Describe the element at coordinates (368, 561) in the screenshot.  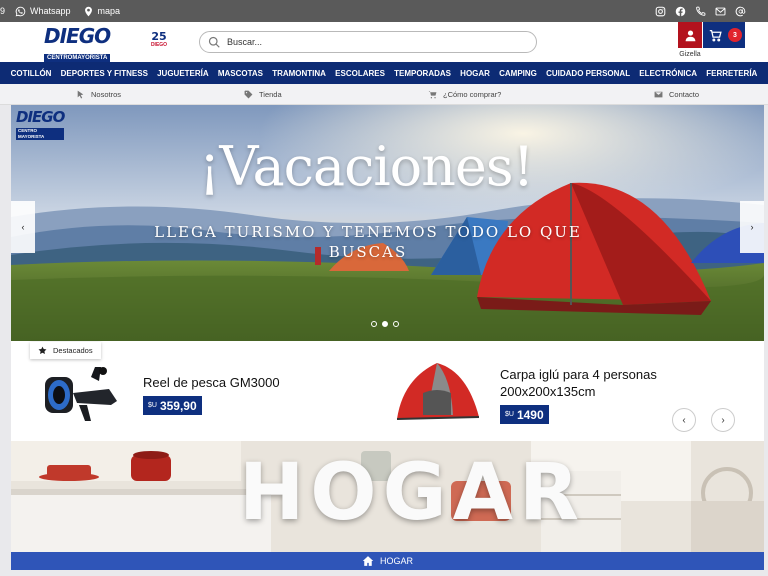
I see `home-icon` at that location.